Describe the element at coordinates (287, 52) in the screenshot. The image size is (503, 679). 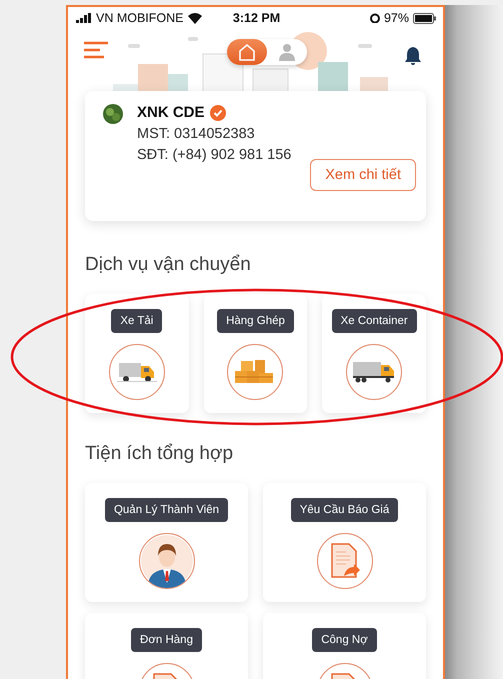
I see `person-icon` at that location.